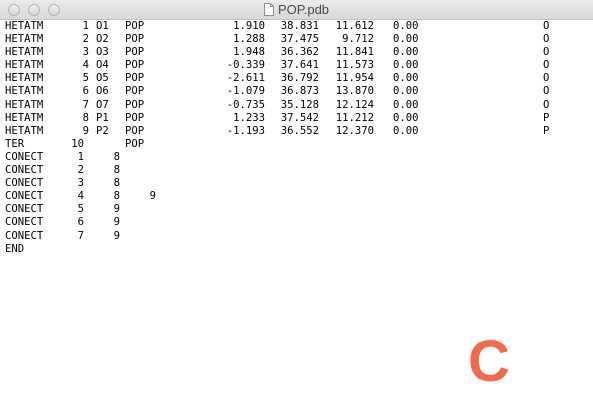 The height and width of the screenshot is (412, 593). What do you see at coordinates (299, 157) in the screenshot?
I see `conect-line: CONECT 1 8` at bounding box center [299, 157].